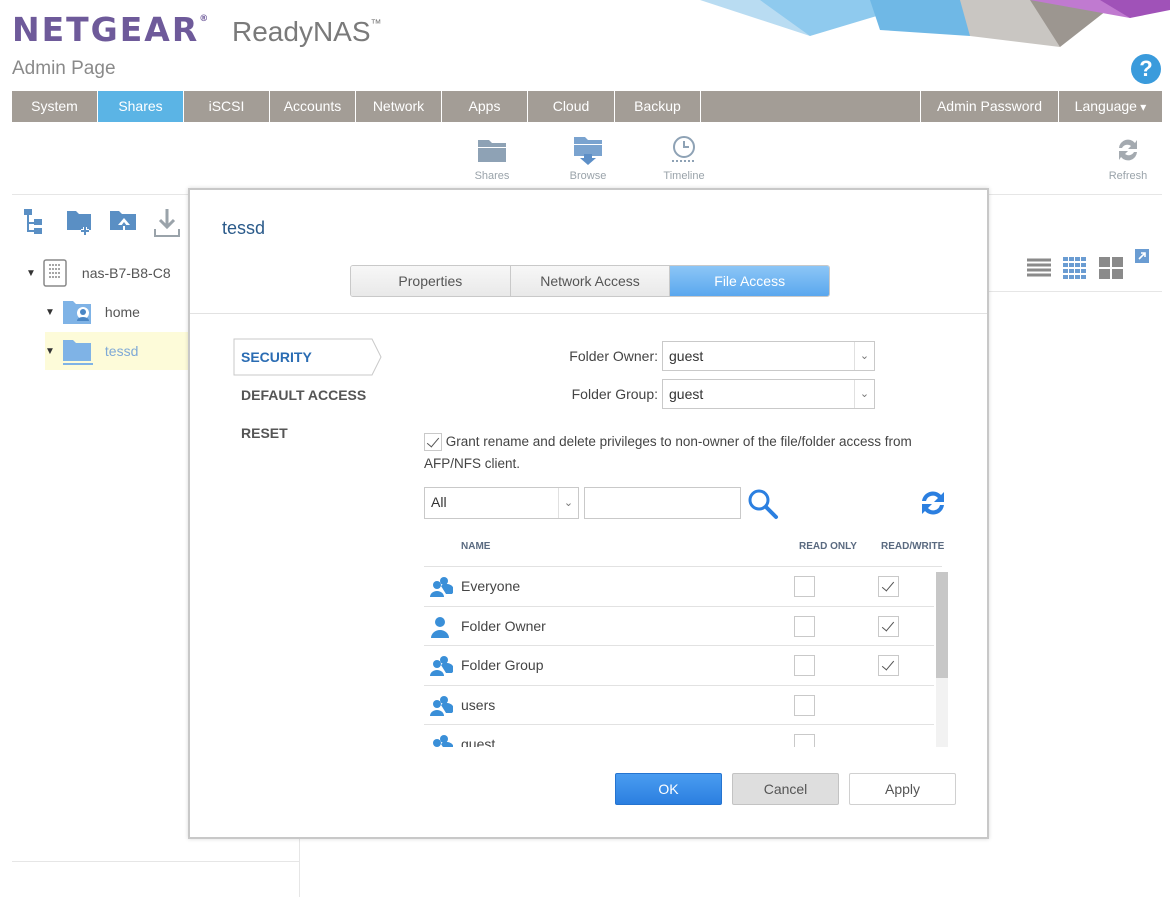  I want to click on table-scrollbar-thumb, so click(942, 625).